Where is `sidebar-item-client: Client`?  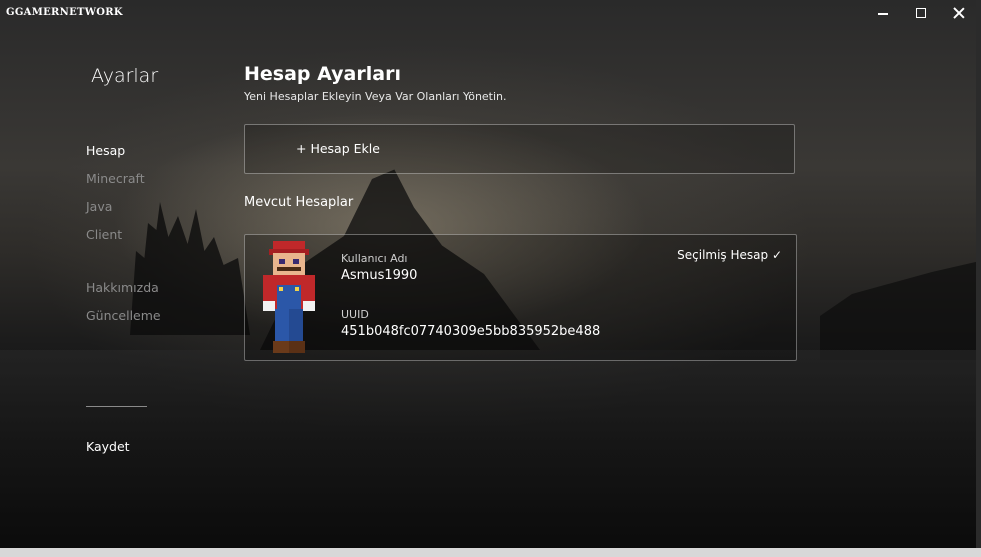 sidebar-item-client: Client is located at coordinates (104, 234).